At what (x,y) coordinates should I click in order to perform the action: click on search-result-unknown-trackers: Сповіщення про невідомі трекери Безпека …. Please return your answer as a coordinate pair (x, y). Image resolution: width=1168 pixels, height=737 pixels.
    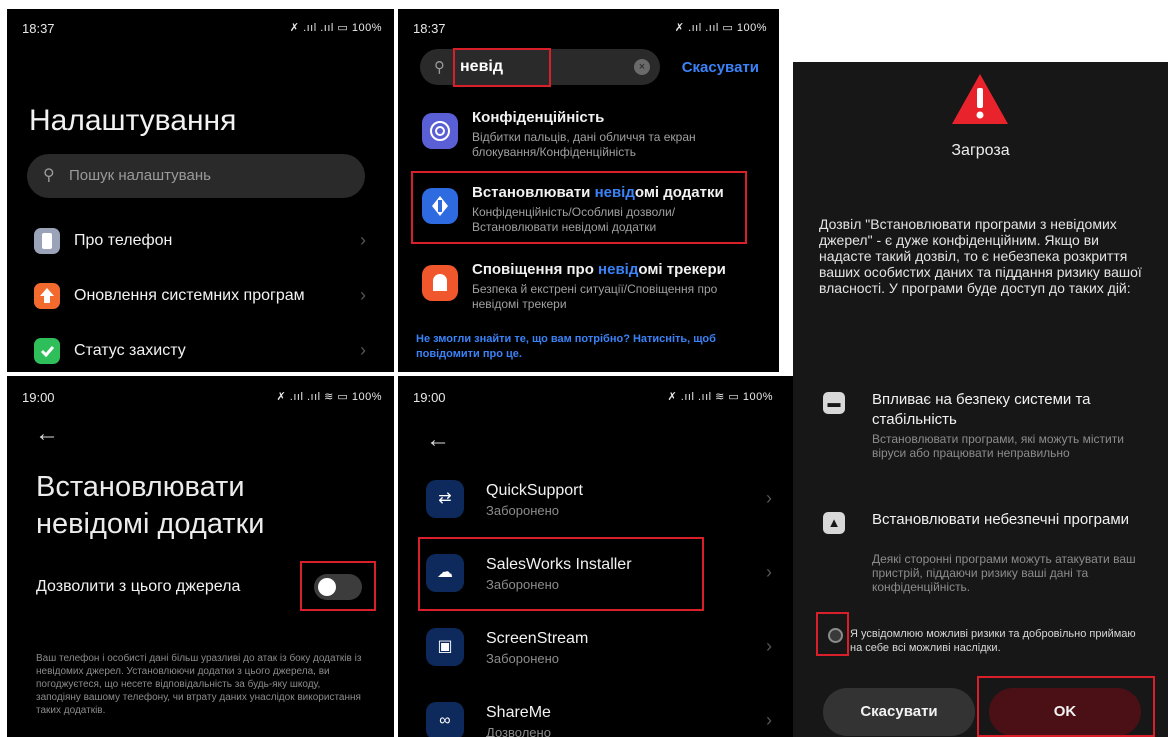
    Looking at the image, I should click on (592, 288).